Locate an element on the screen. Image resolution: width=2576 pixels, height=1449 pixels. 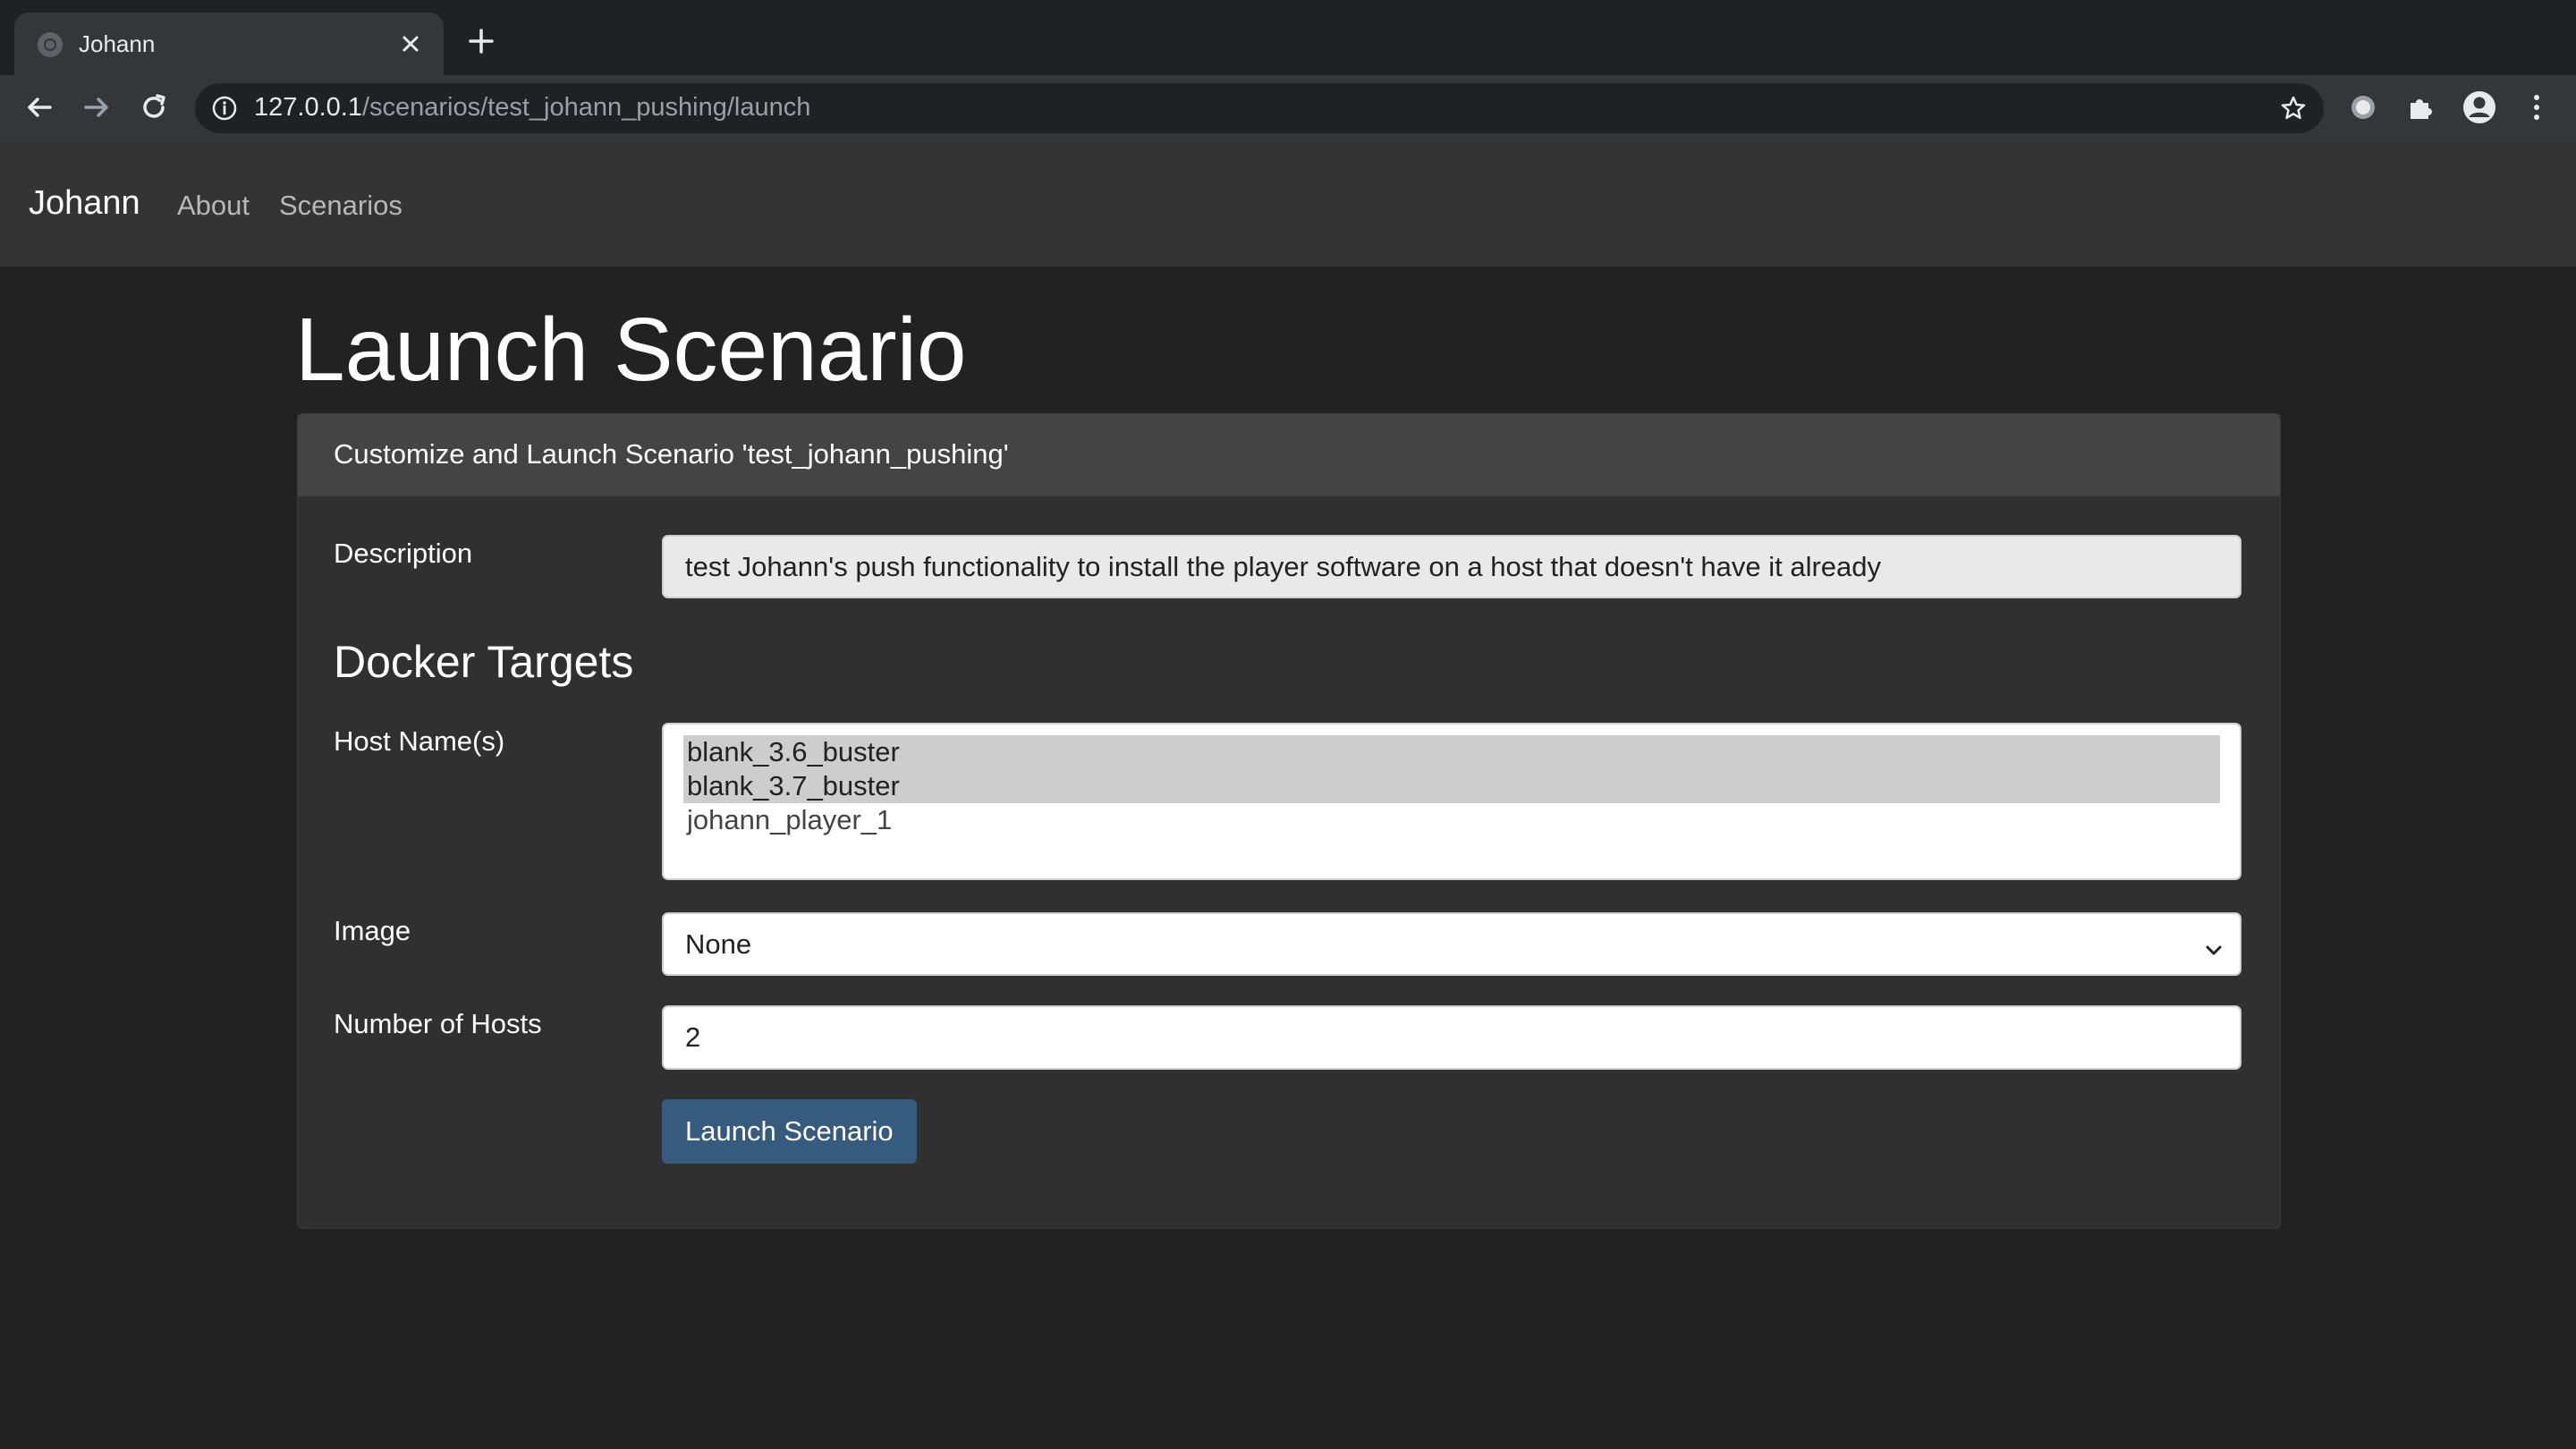
image-label: Image is located at coordinates (372, 930).